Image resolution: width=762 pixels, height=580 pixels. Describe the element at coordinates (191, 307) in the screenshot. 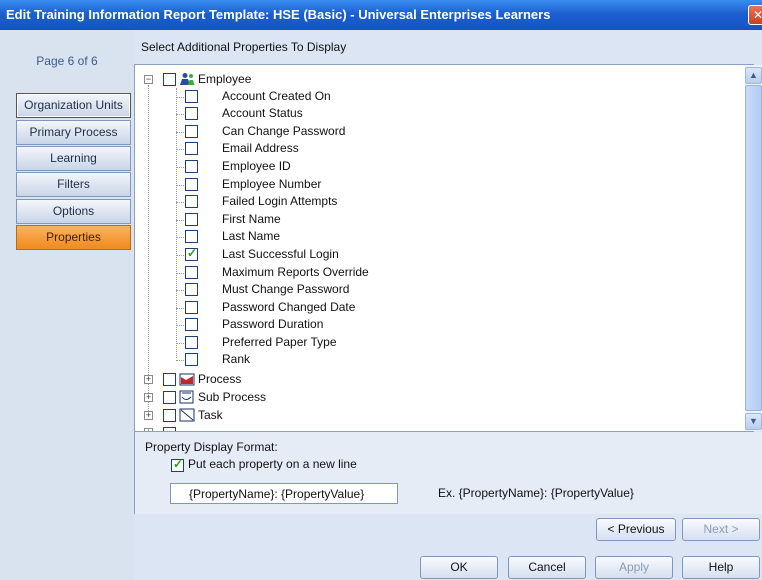

I see `checkbox-password-changed-date` at that location.